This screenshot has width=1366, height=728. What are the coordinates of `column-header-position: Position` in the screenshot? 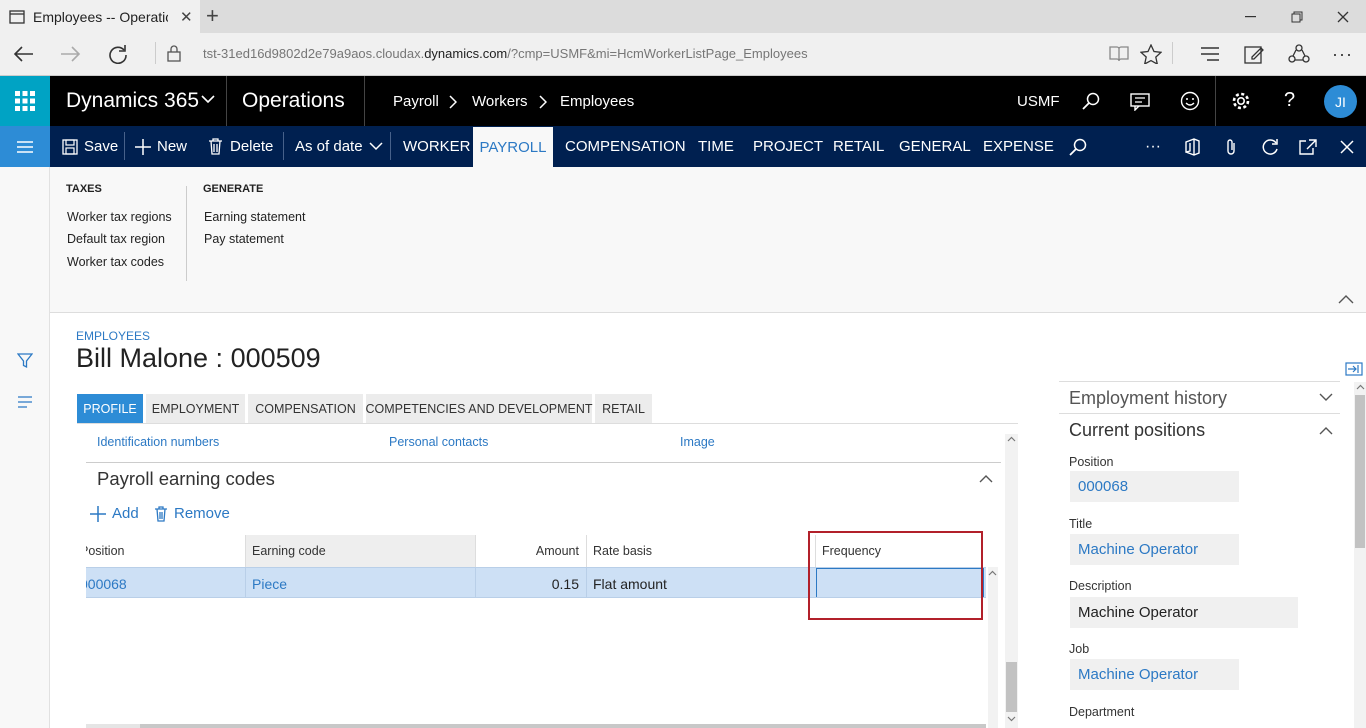 It's located at (165, 551).